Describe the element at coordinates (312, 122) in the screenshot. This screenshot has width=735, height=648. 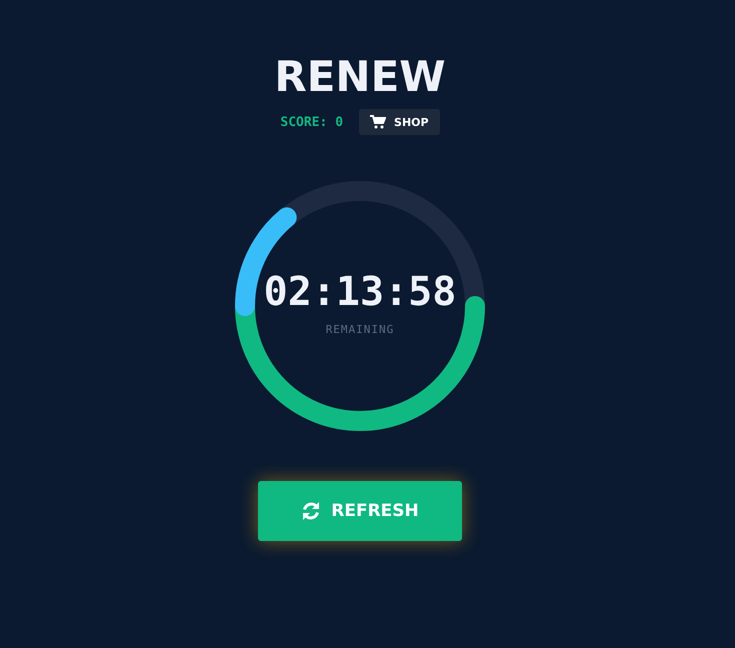
I see `score-text: SCORE: 0` at that location.